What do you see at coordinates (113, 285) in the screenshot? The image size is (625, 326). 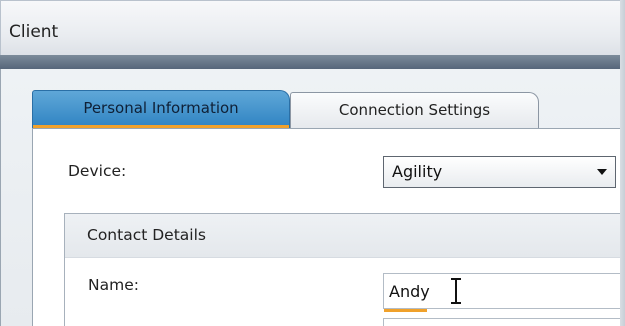 I see `name-label: Name:` at bounding box center [113, 285].